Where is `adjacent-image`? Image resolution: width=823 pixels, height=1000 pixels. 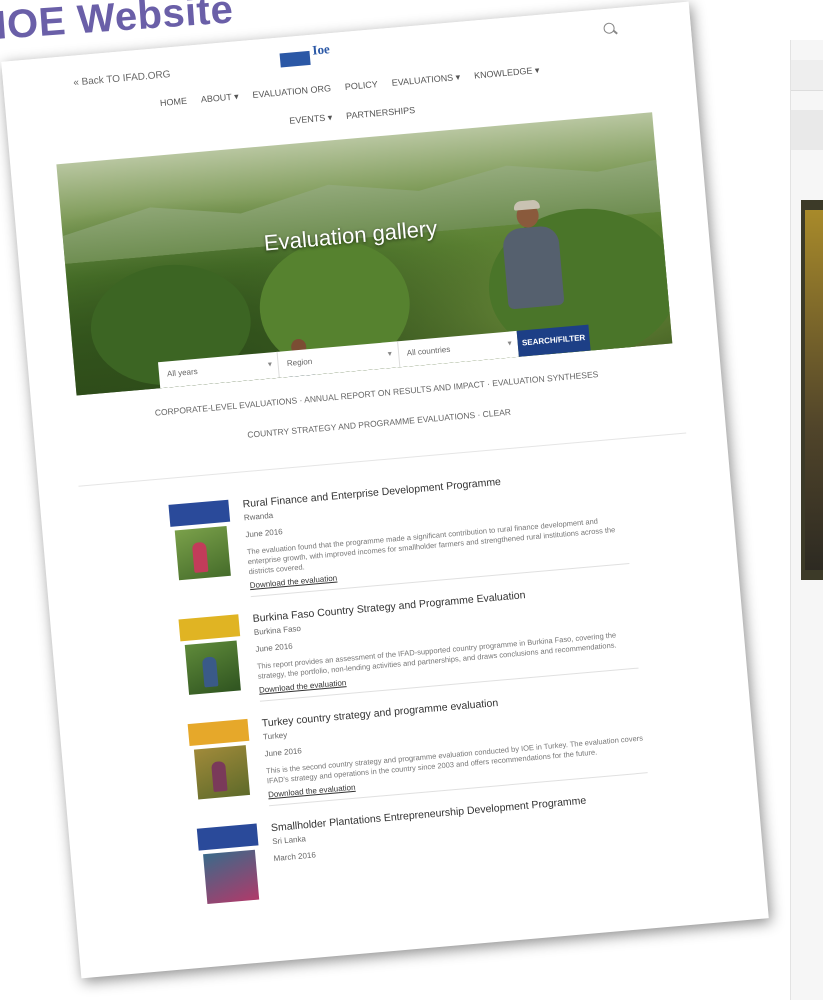
adjacent-image is located at coordinates (812, 390).